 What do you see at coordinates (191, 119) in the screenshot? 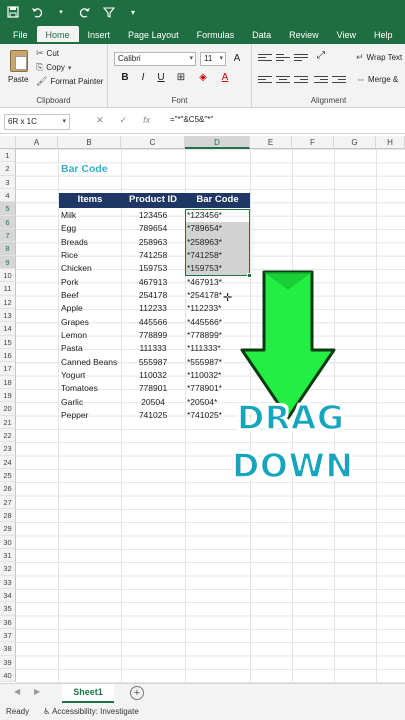
I see `formula-input: ="*"&C5&"*"` at bounding box center [191, 119].